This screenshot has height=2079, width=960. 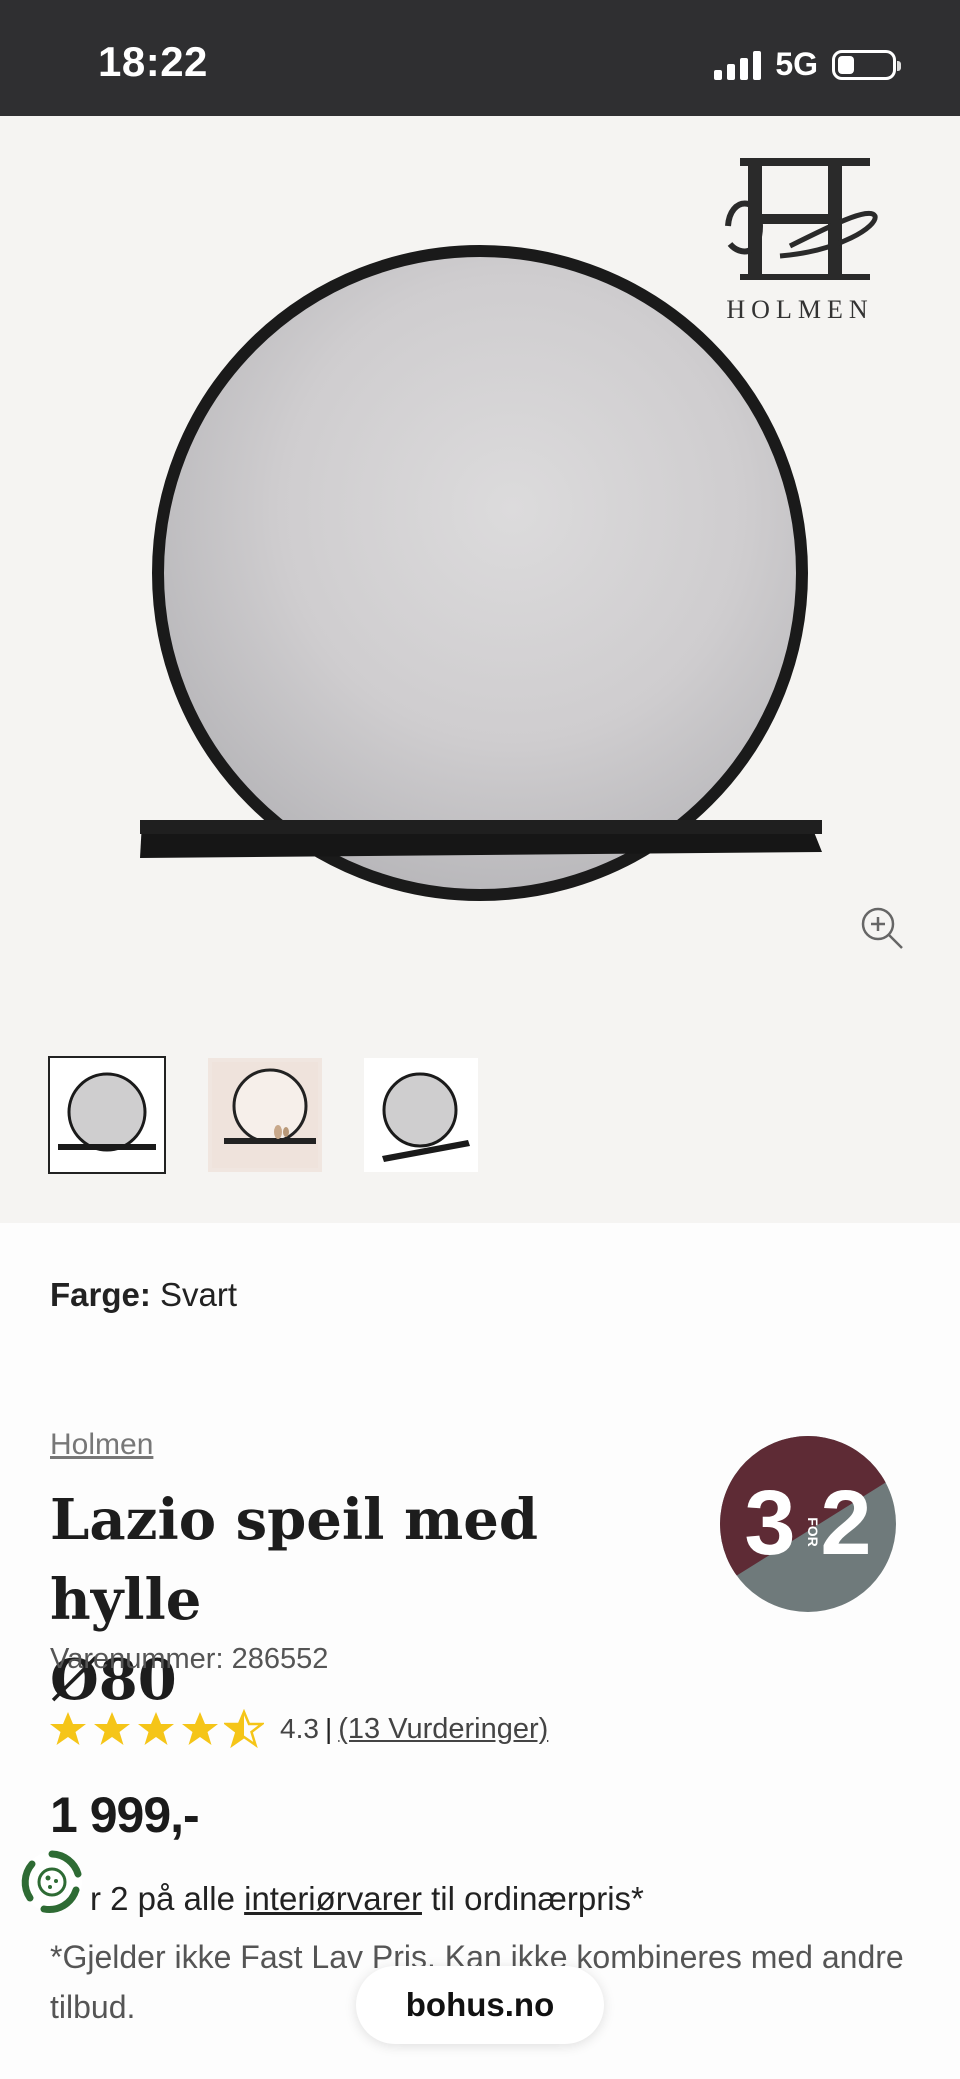 I want to click on browser-url-pill: bohus.no, so click(x=480, y=2005).